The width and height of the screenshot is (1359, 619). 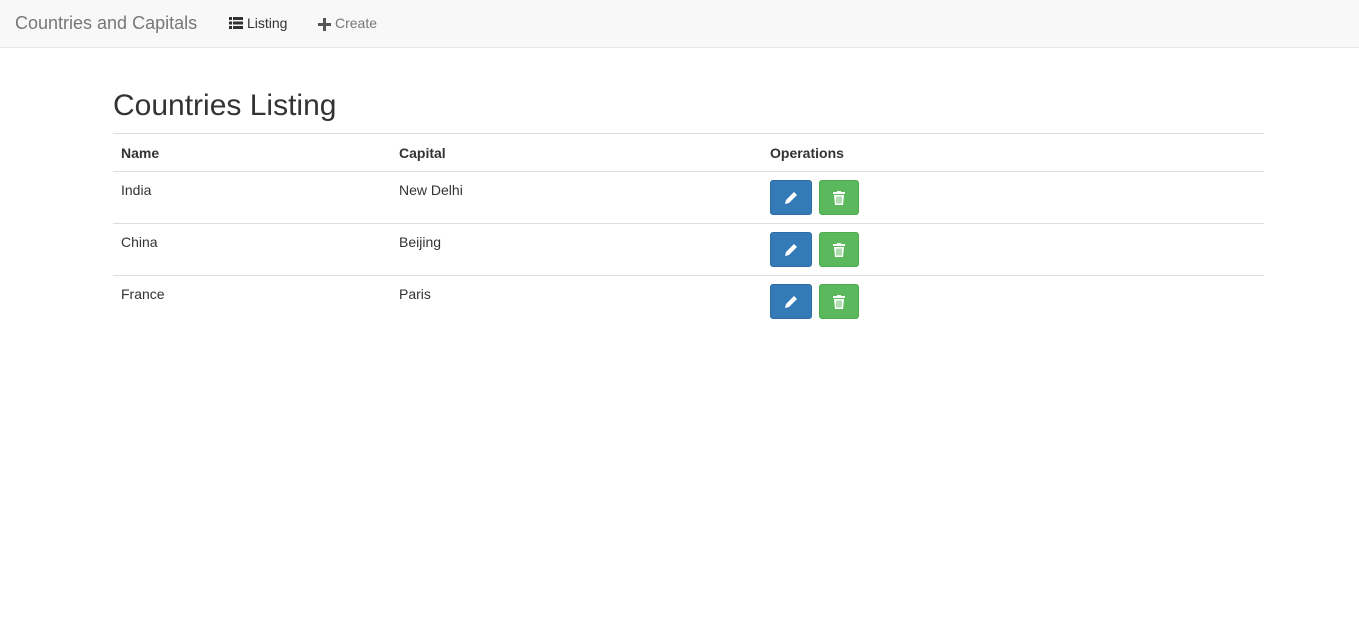 I want to click on nav-create-link: Create, so click(x=347, y=23).